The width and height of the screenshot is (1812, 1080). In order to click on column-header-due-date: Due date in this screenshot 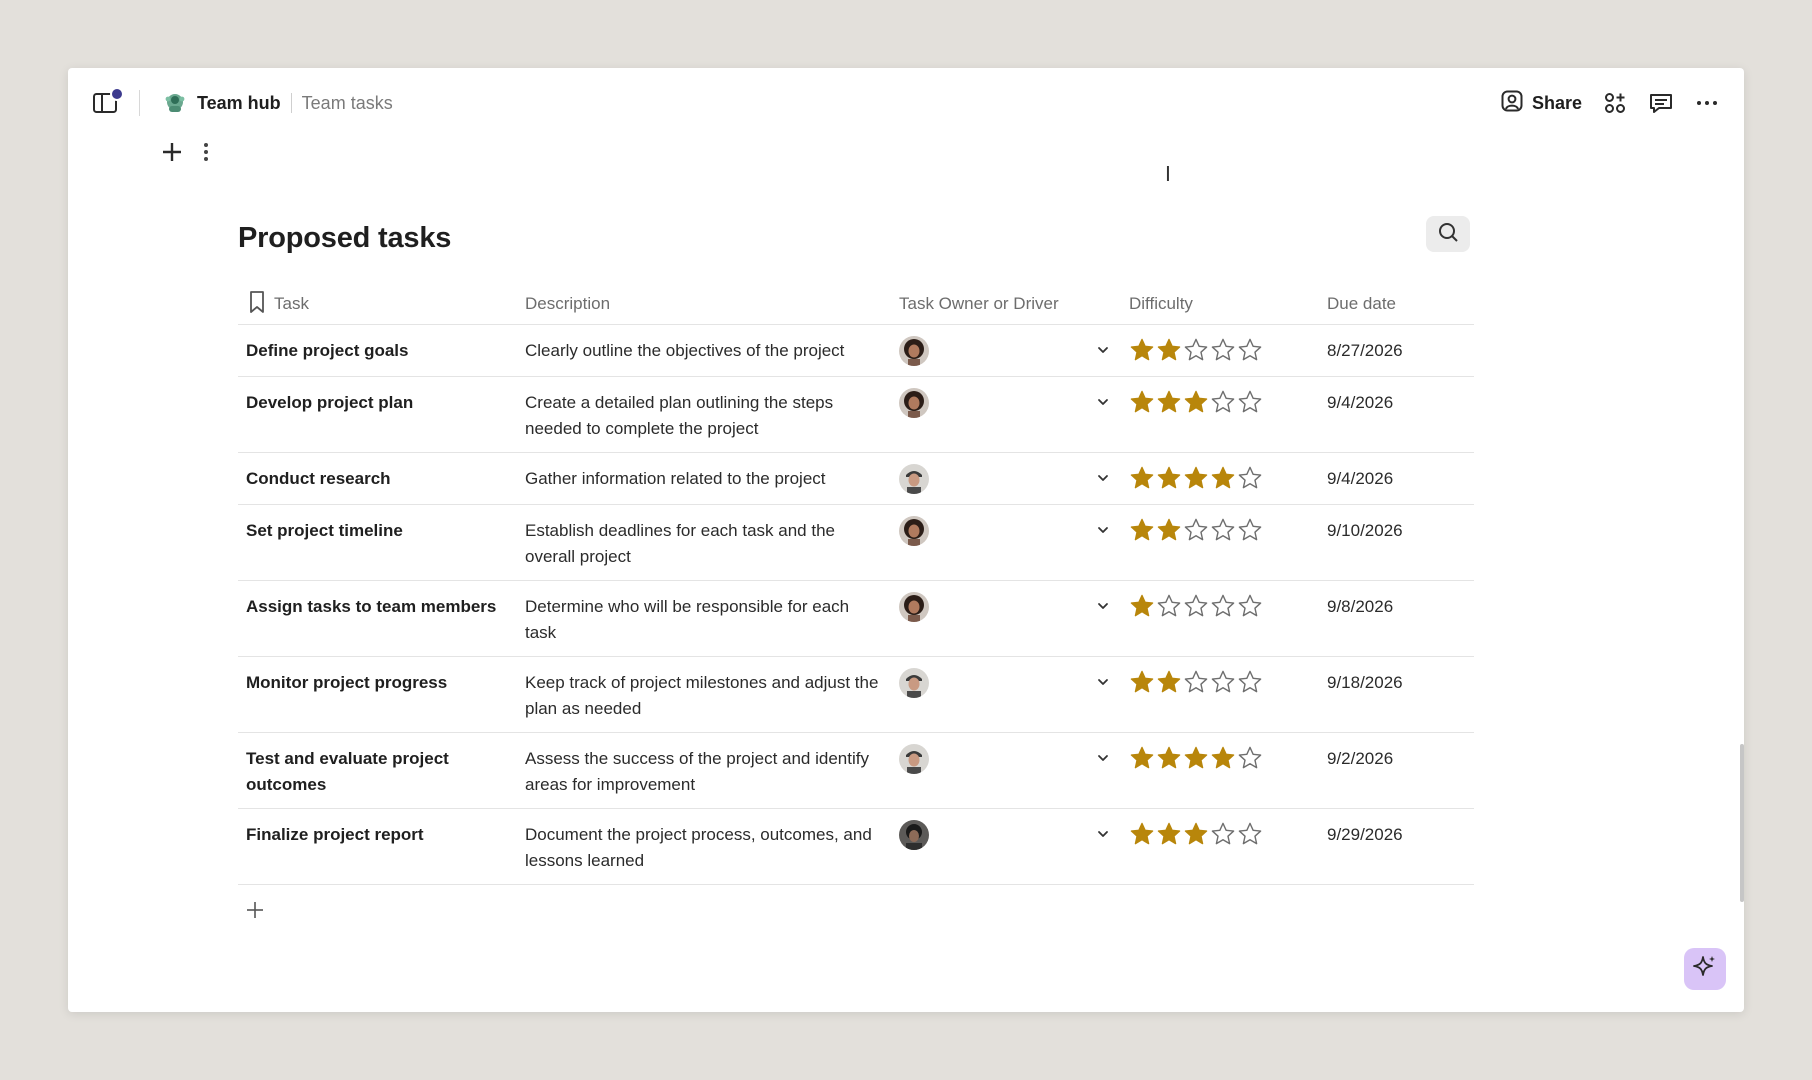, I will do `click(1396, 304)`.